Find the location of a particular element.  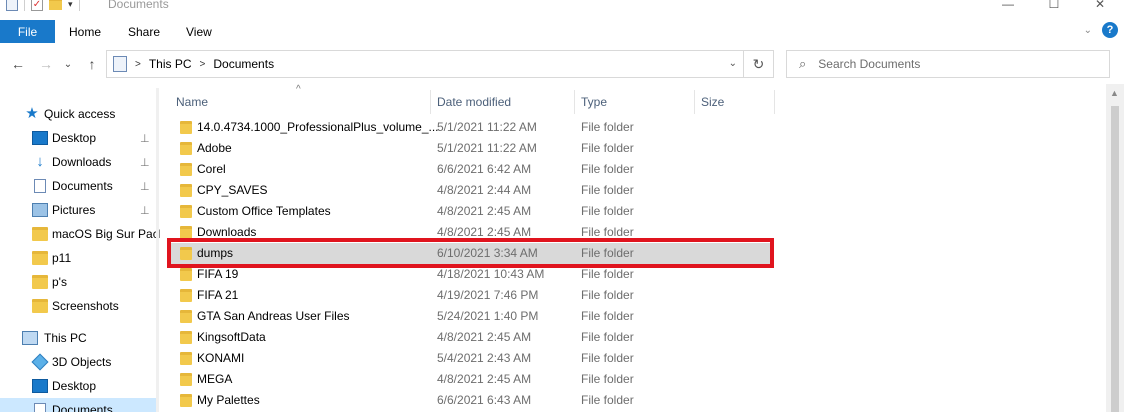

address-bar: > This PC > Documents ⌄ ↻ is located at coordinates (440, 64).